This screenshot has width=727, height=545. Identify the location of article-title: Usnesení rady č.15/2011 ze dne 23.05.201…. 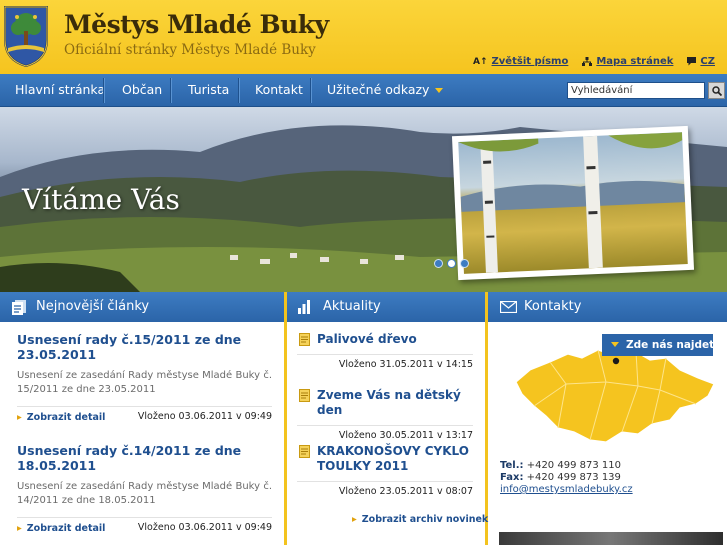
(144, 347).